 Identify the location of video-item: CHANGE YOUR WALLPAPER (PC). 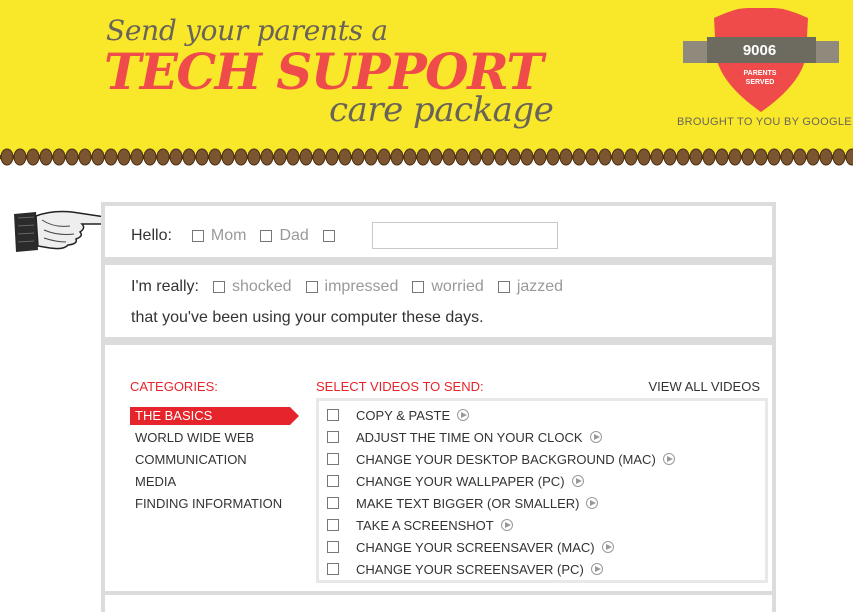
(455, 481).